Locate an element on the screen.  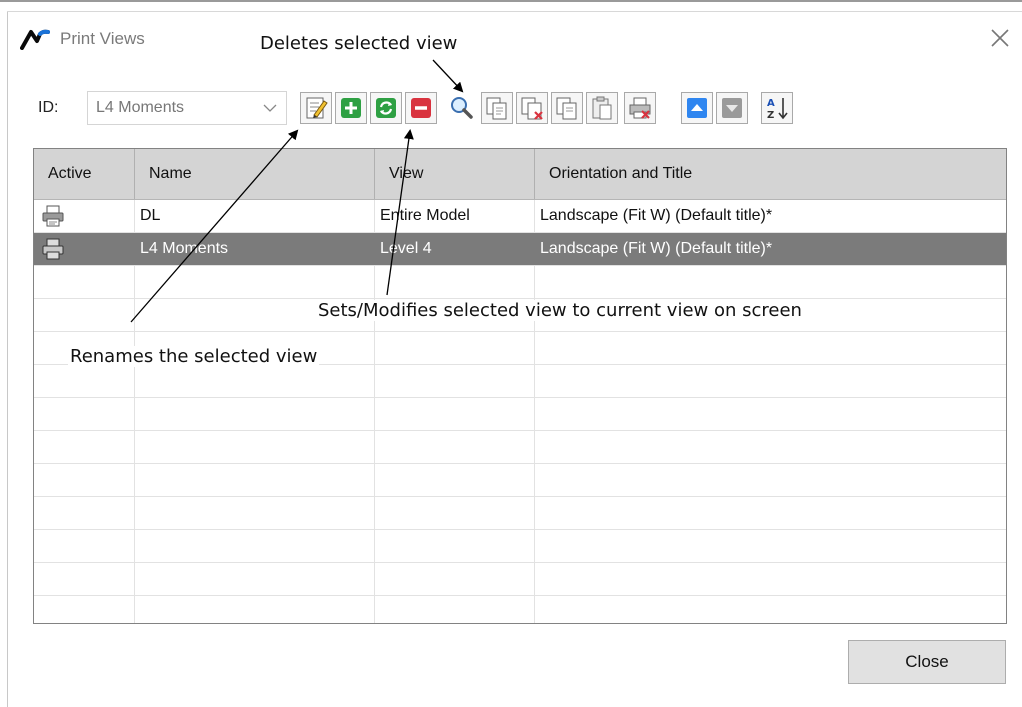
close-button: Close is located at coordinates (927, 662).